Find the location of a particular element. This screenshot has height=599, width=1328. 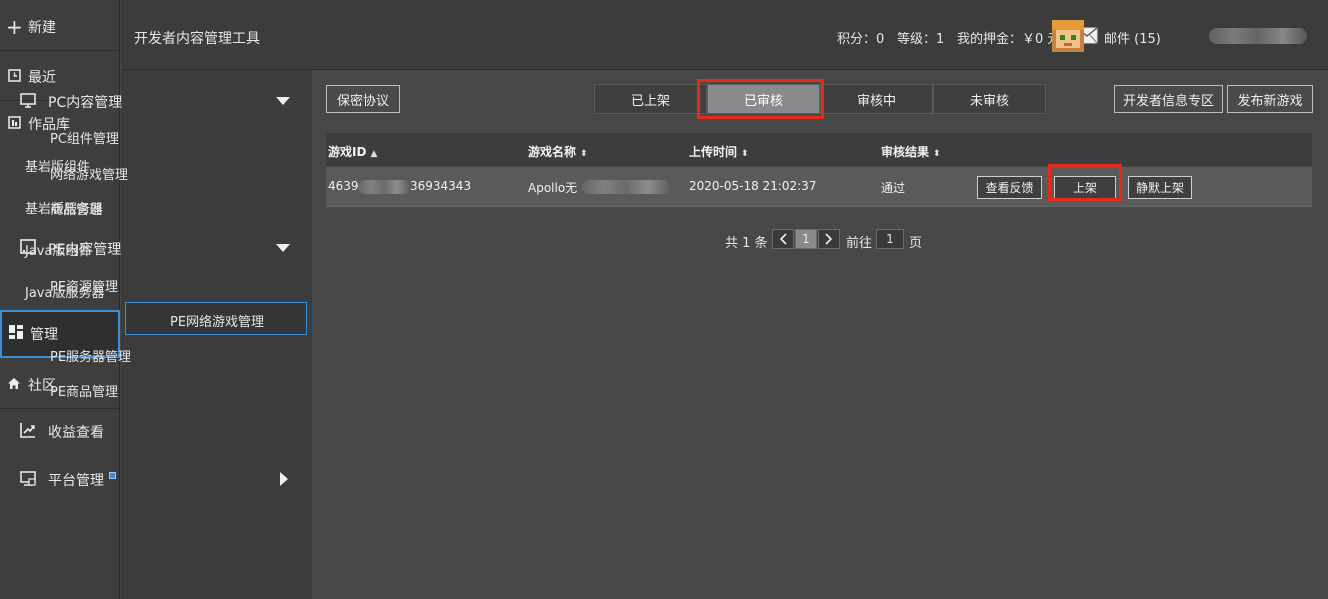

nav-platform: 平台管理 is located at coordinates (68, 480).